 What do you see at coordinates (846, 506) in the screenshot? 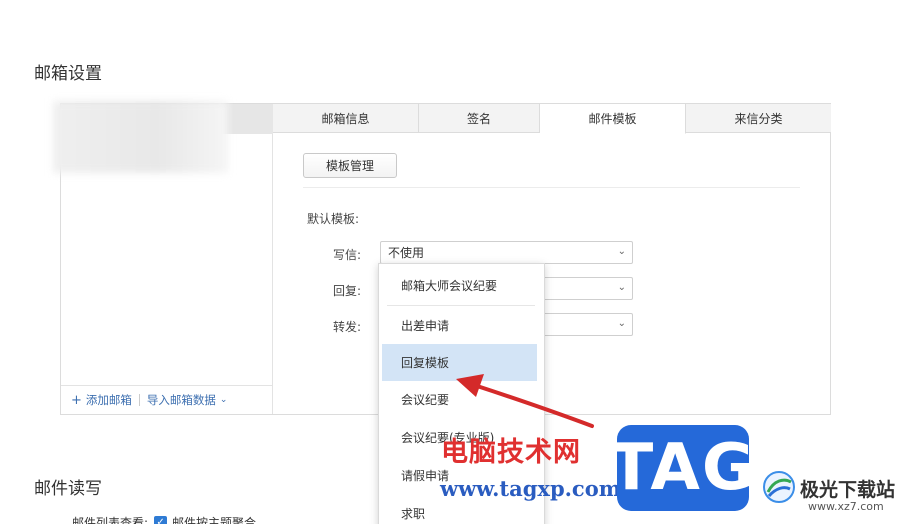
I see `watermark-aurora-url: www.xz7.com` at bounding box center [846, 506].